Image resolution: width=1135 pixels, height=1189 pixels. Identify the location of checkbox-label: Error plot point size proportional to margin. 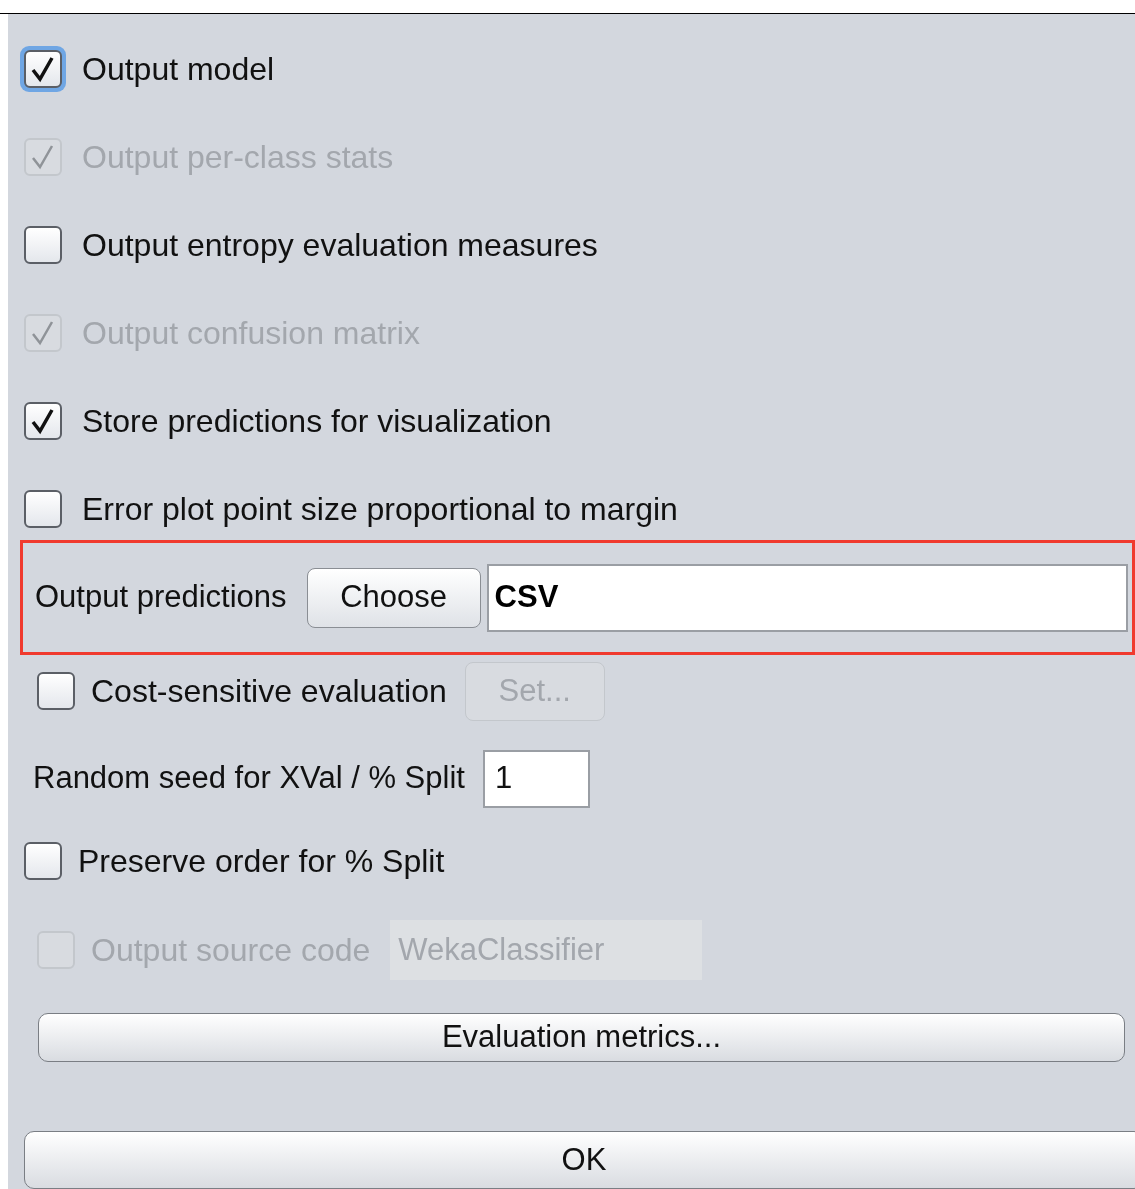
(380, 509).